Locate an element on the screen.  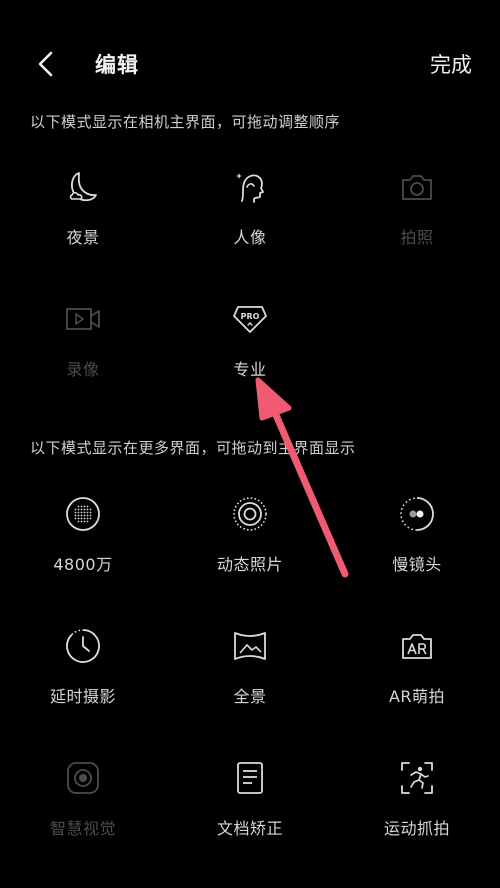
page-title: 编辑 is located at coordinates (117, 65).